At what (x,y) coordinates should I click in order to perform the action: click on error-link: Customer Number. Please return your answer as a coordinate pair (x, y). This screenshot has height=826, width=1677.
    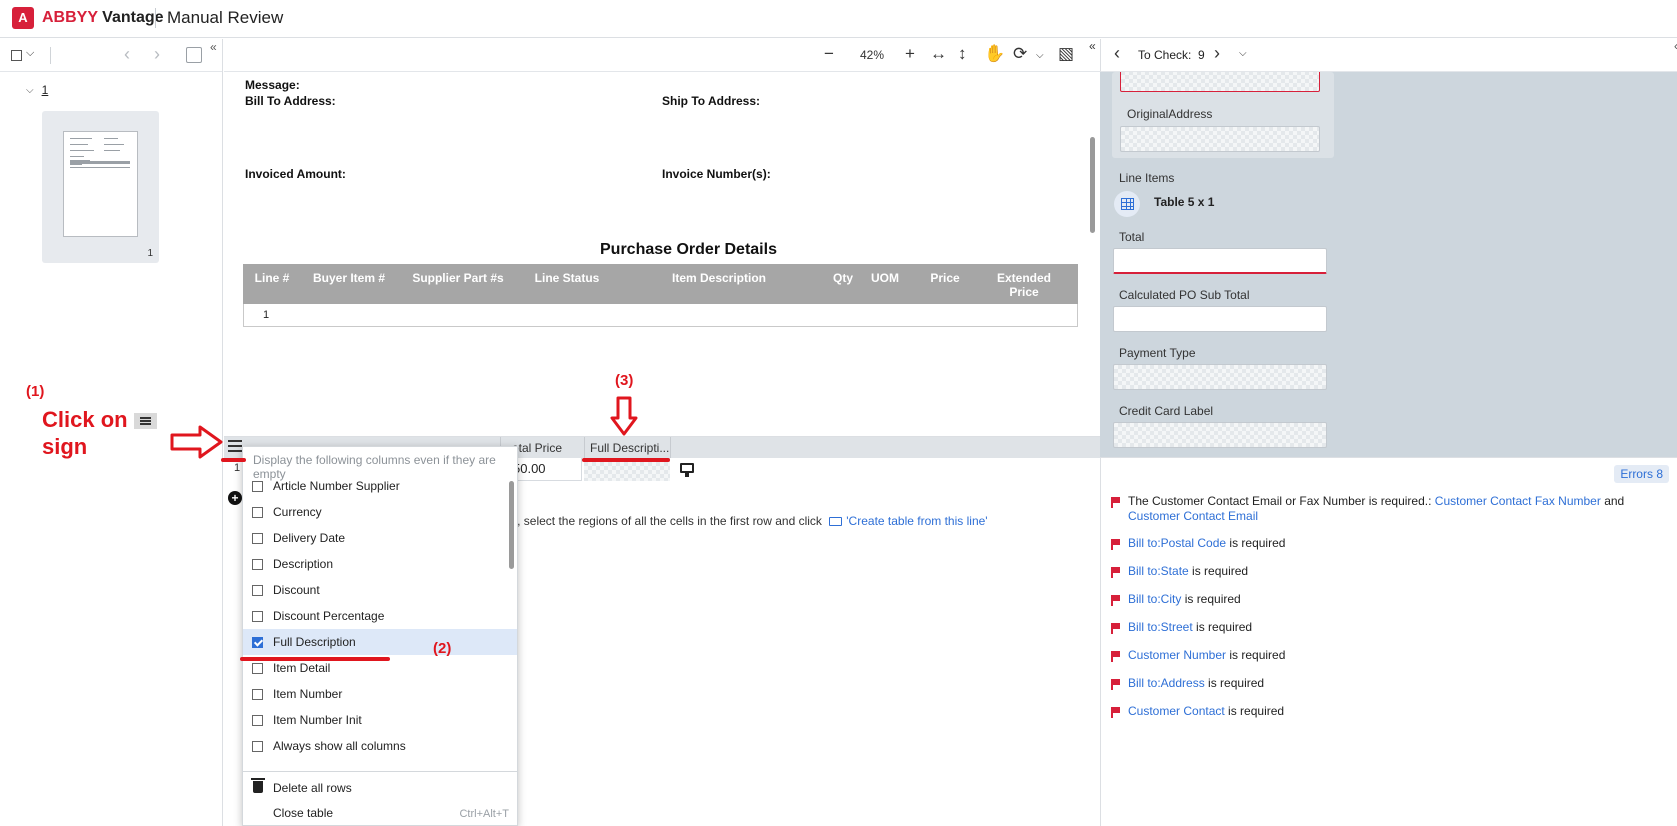
    Looking at the image, I should click on (1177, 655).